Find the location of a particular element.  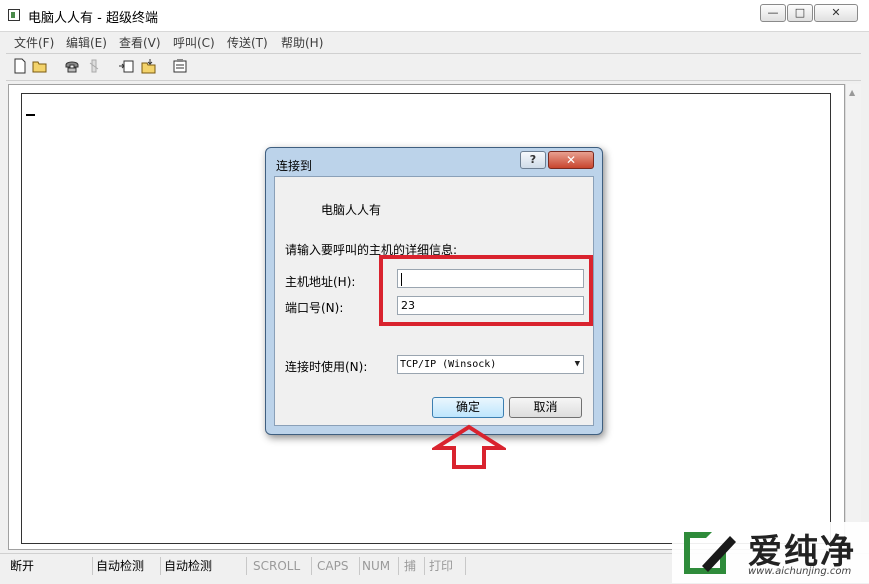

ok-button: 确定 is located at coordinates (468, 407).